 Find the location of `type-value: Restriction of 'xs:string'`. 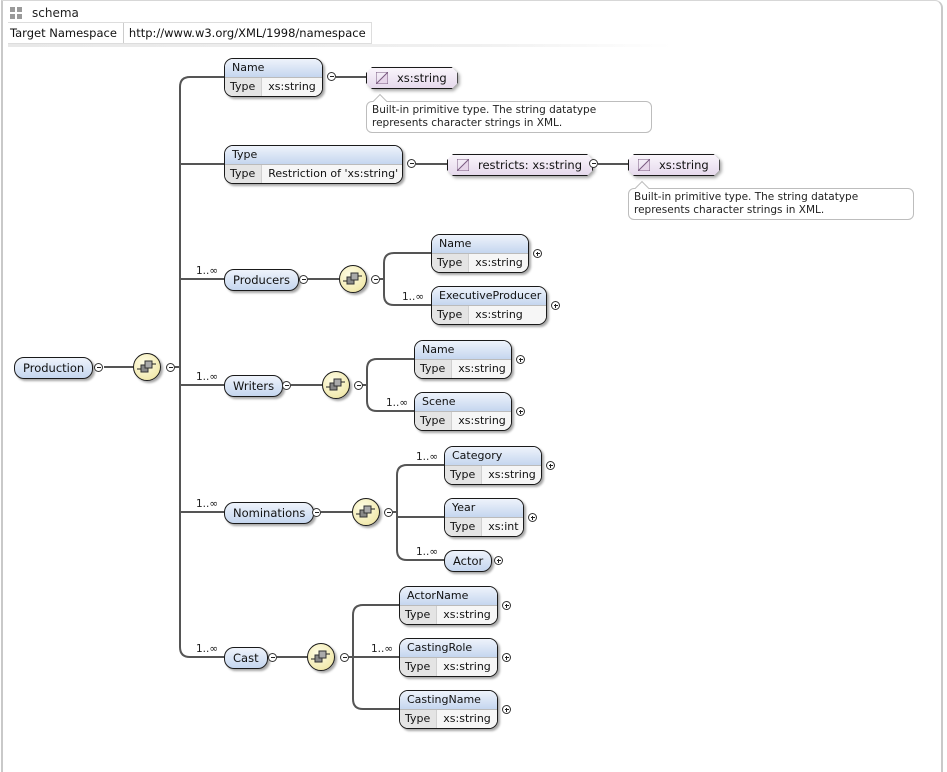

type-value: Restriction of 'xs:string' is located at coordinates (332, 174).